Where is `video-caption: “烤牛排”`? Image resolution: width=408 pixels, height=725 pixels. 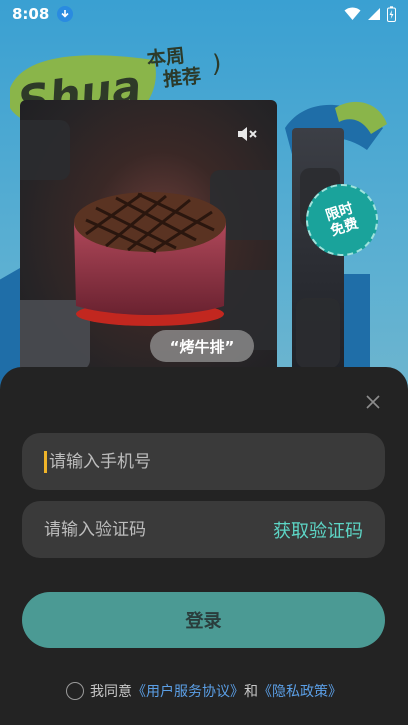 video-caption: “烤牛排” is located at coordinates (202, 346).